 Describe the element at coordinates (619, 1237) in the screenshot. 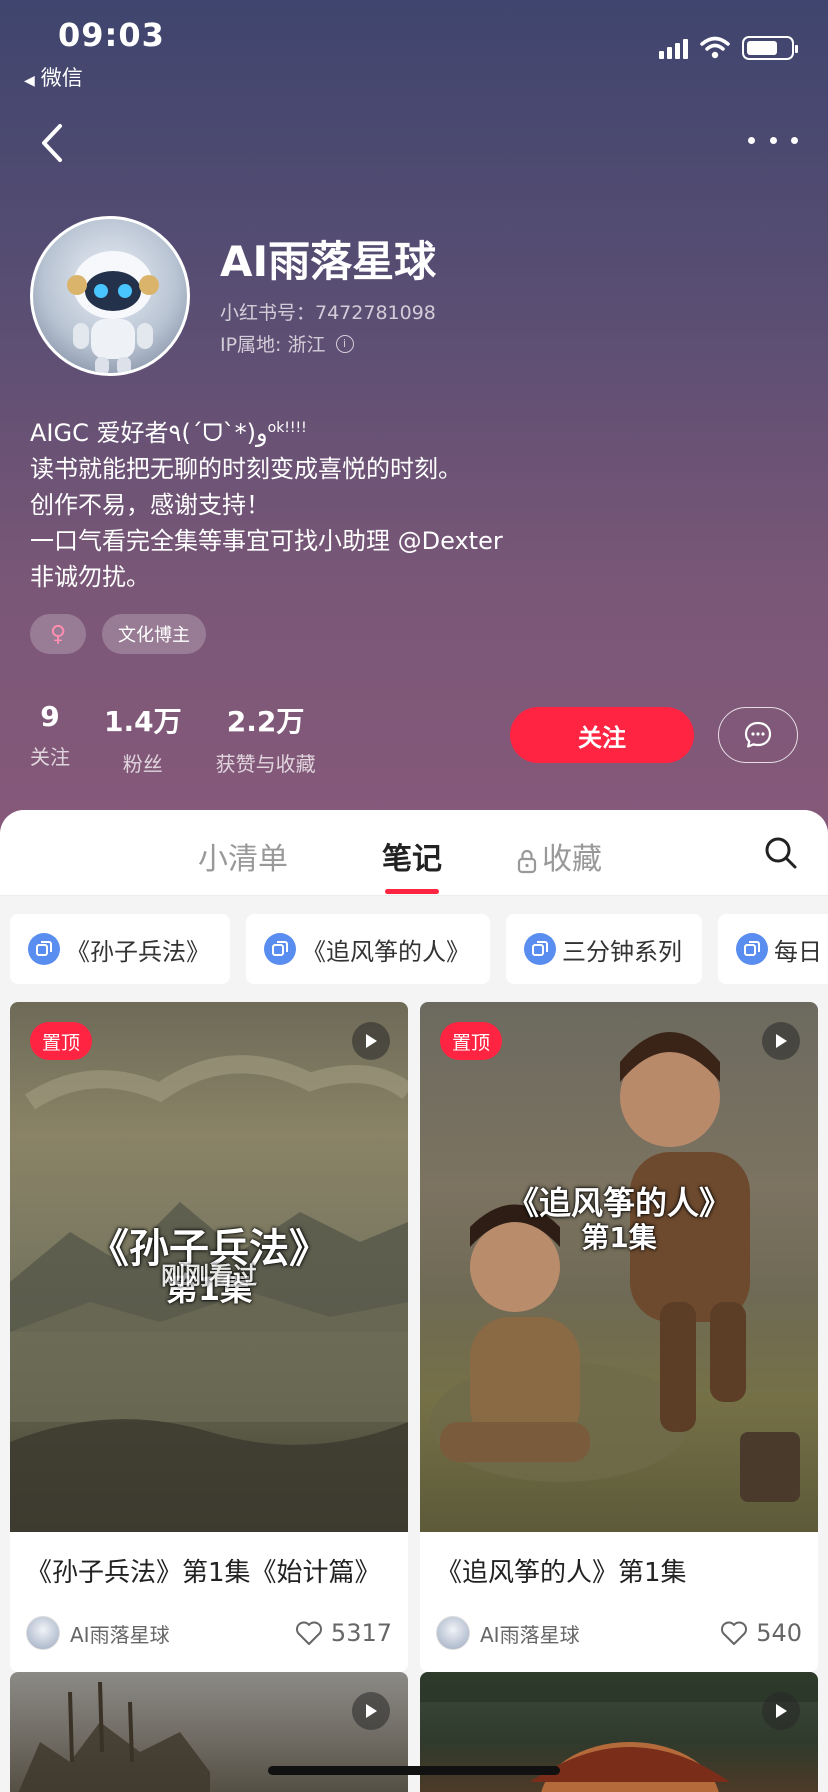

I see `cover-title-line2: 第1集` at that location.